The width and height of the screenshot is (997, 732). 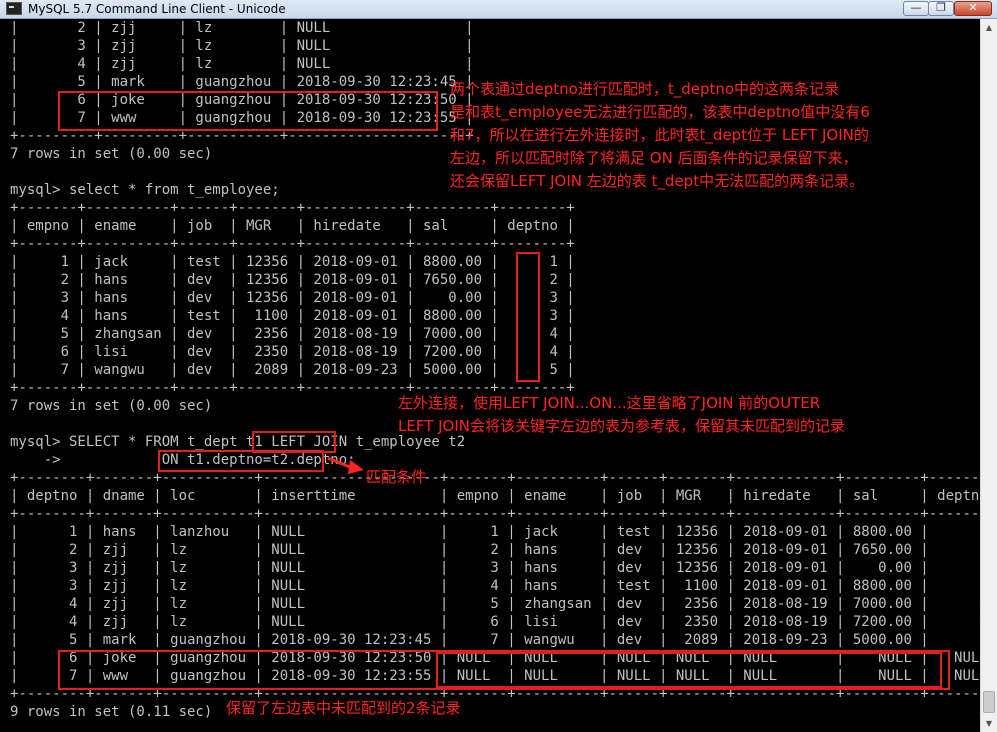 I want to click on minimize-button: —, so click(x=916, y=8).